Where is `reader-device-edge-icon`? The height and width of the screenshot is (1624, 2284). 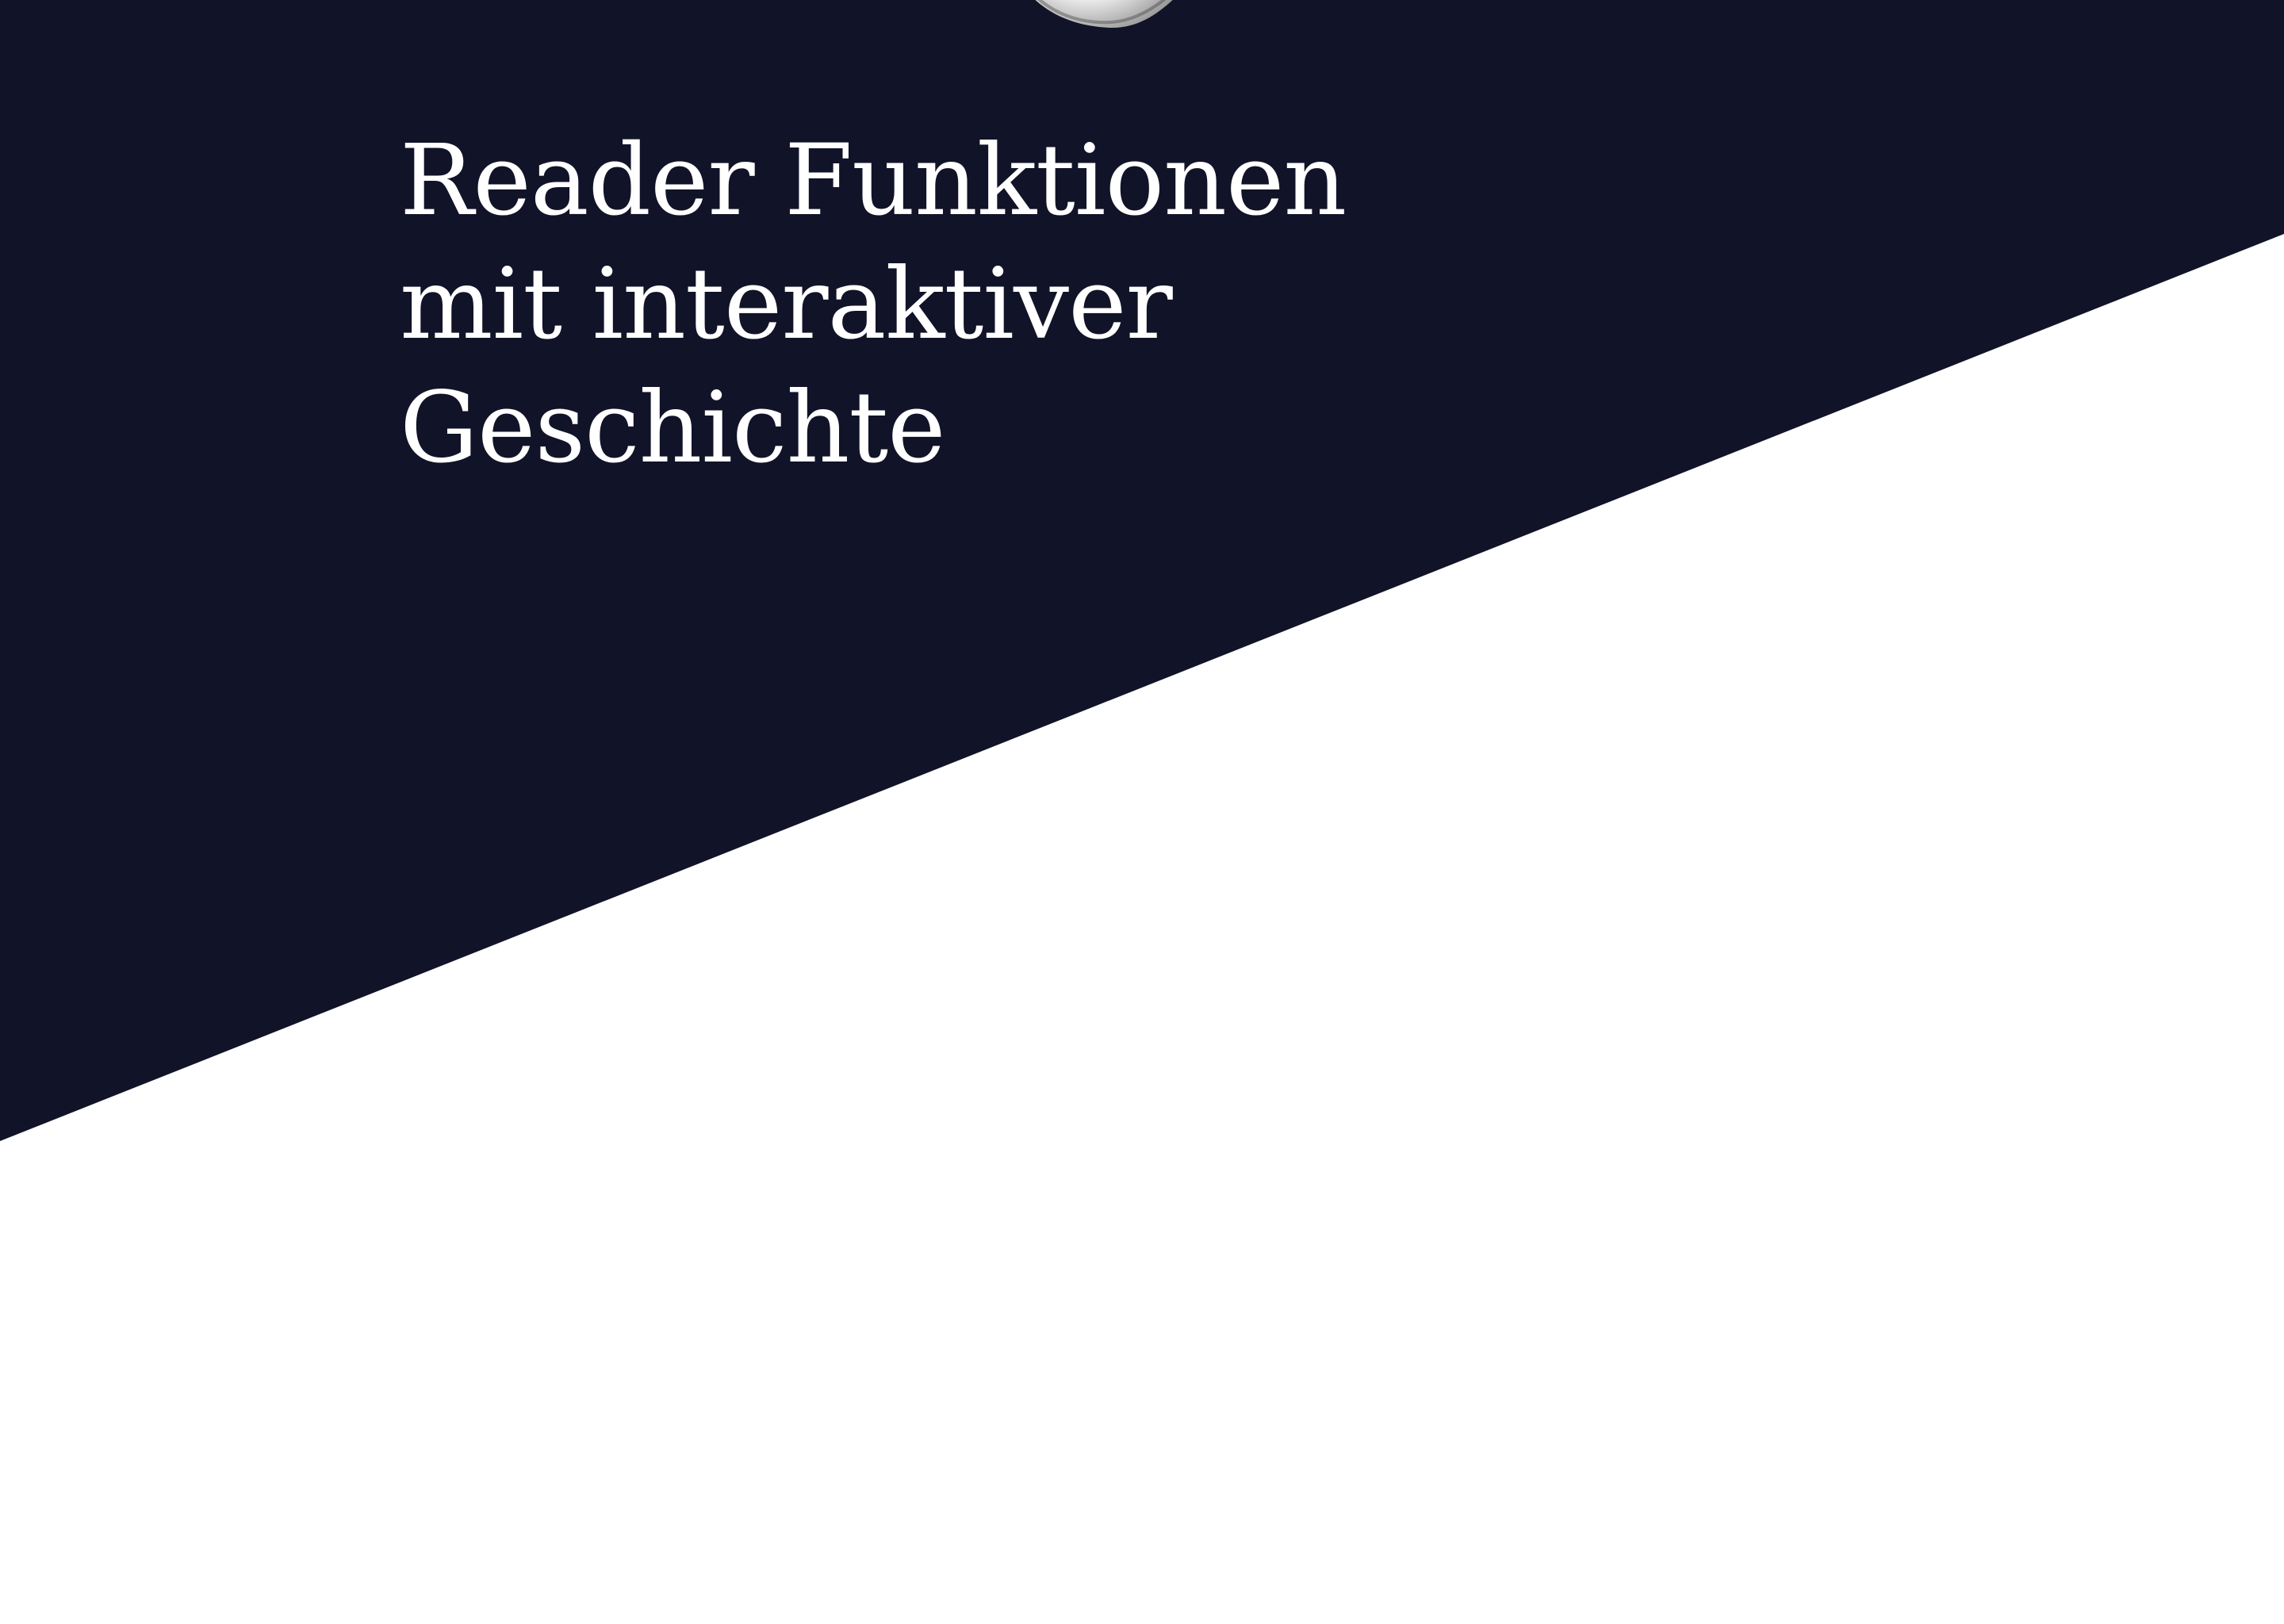 reader-device-edge-icon is located at coordinates (1104, 14).